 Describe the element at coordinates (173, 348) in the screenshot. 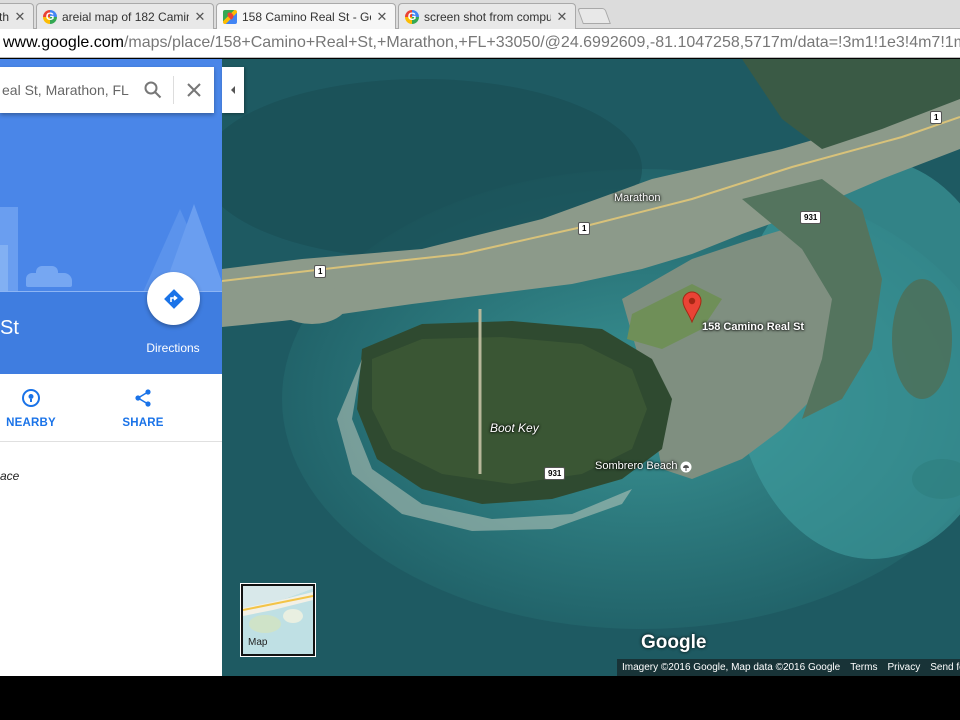

I see `directions-label: Directions` at that location.